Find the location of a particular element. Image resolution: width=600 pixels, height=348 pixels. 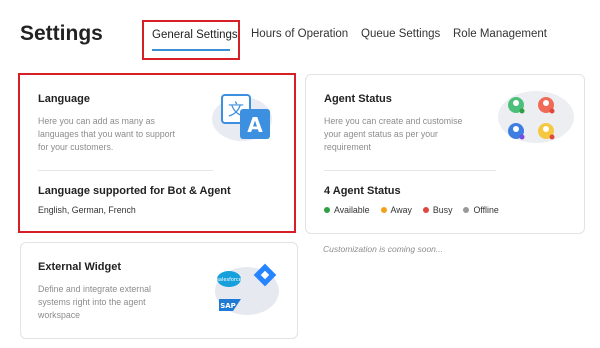

active-tab-underline is located at coordinates (191, 50).